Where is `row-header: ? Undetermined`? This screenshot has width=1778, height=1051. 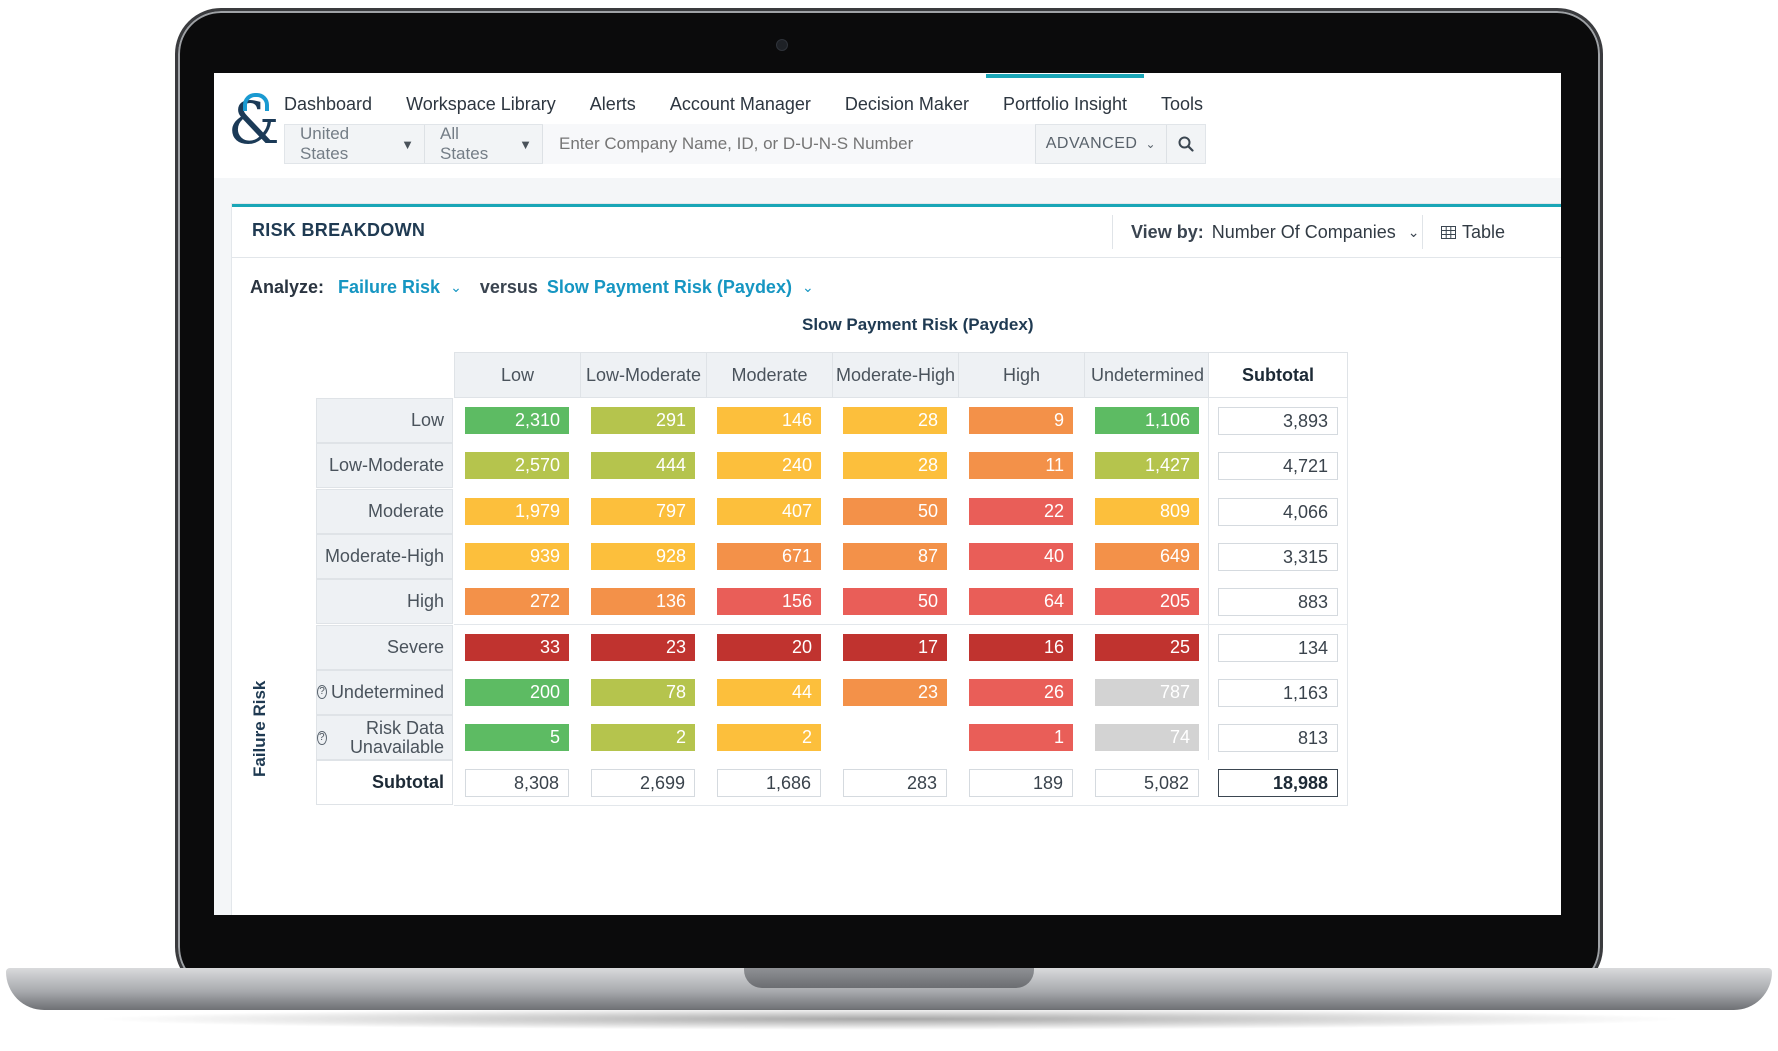
row-header: ? Undetermined is located at coordinates (384, 692).